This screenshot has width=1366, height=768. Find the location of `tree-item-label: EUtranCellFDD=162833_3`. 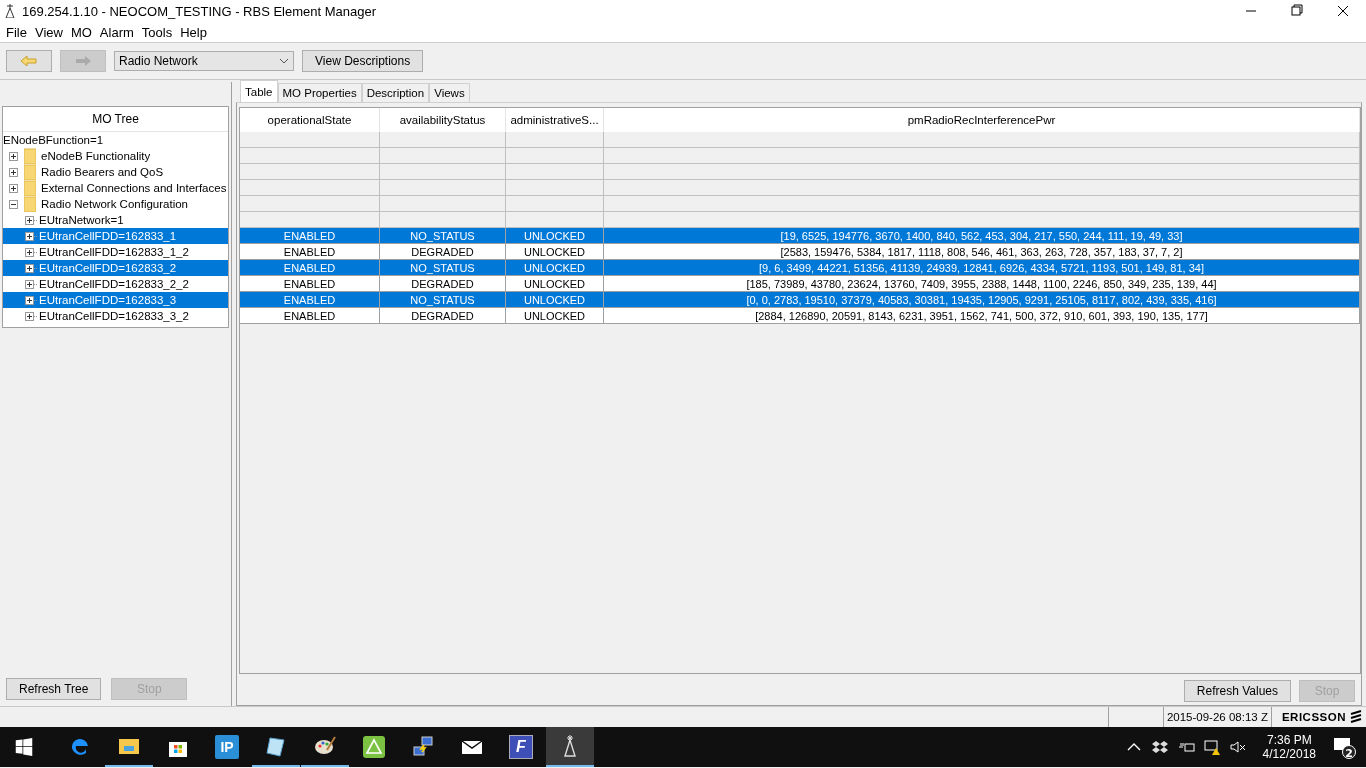

tree-item-label: EUtranCellFDD=162833_3 is located at coordinates (108, 300).